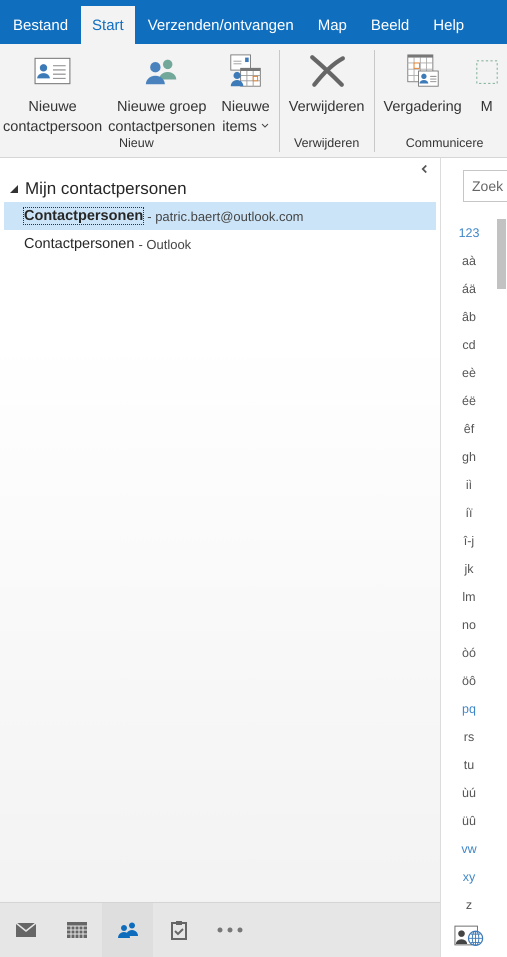  I want to click on ribbon-tab: Help, so click(449, 25).